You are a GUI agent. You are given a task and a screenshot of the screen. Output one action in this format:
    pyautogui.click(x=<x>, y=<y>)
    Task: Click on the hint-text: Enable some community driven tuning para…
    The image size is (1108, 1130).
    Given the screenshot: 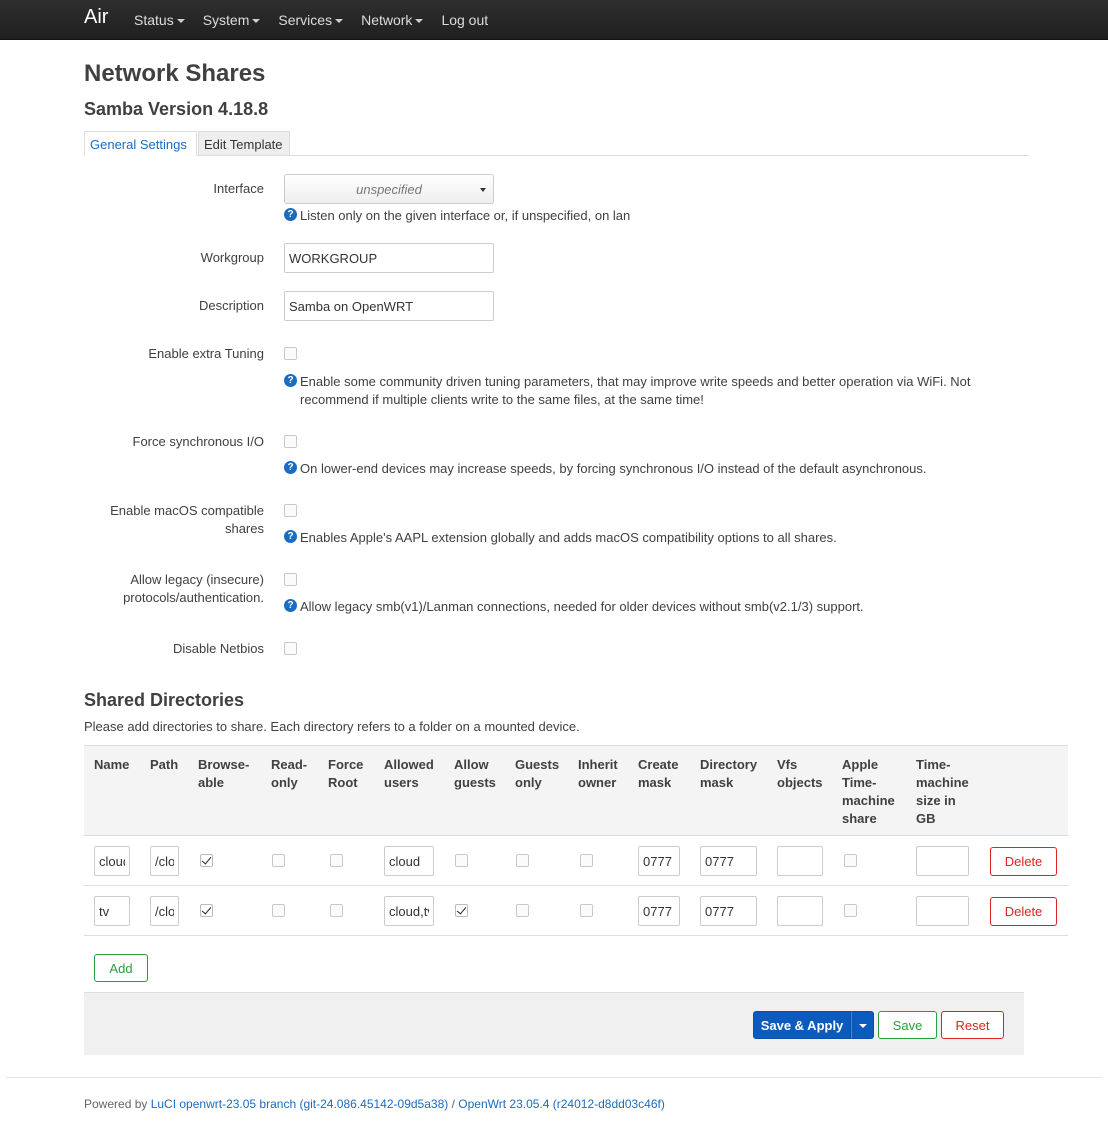 What is the action you would take?
    pyautogui.click(x=635, y=381)
    